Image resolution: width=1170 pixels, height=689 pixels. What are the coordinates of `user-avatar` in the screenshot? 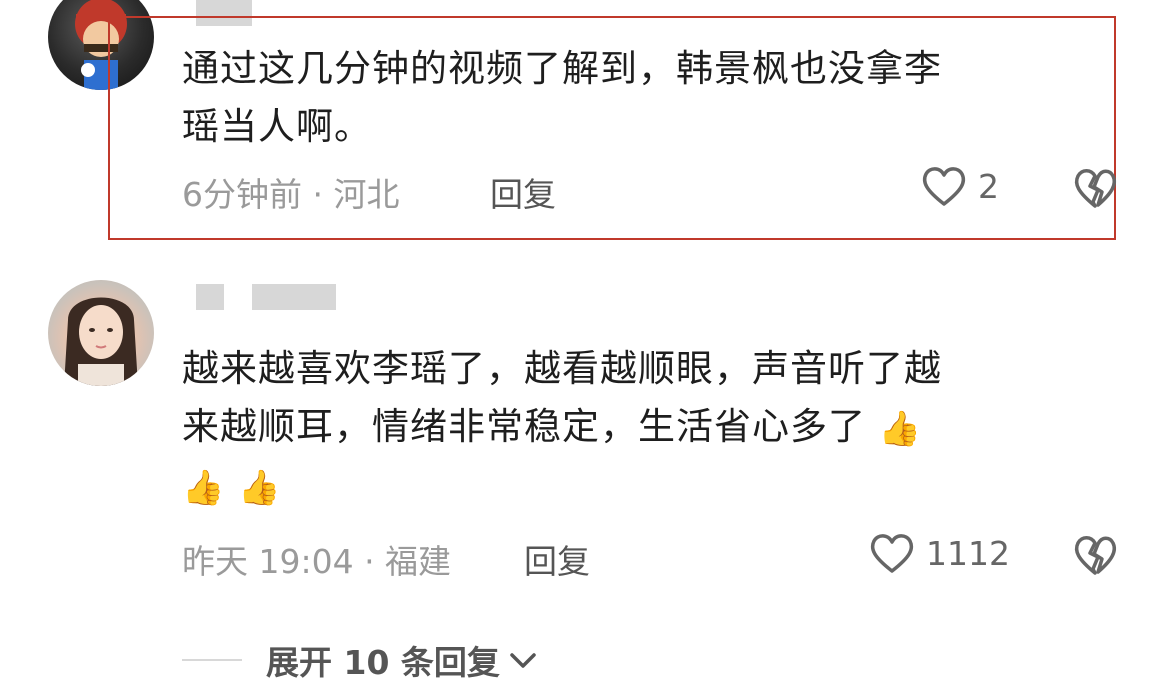 It's located at (101, 333).